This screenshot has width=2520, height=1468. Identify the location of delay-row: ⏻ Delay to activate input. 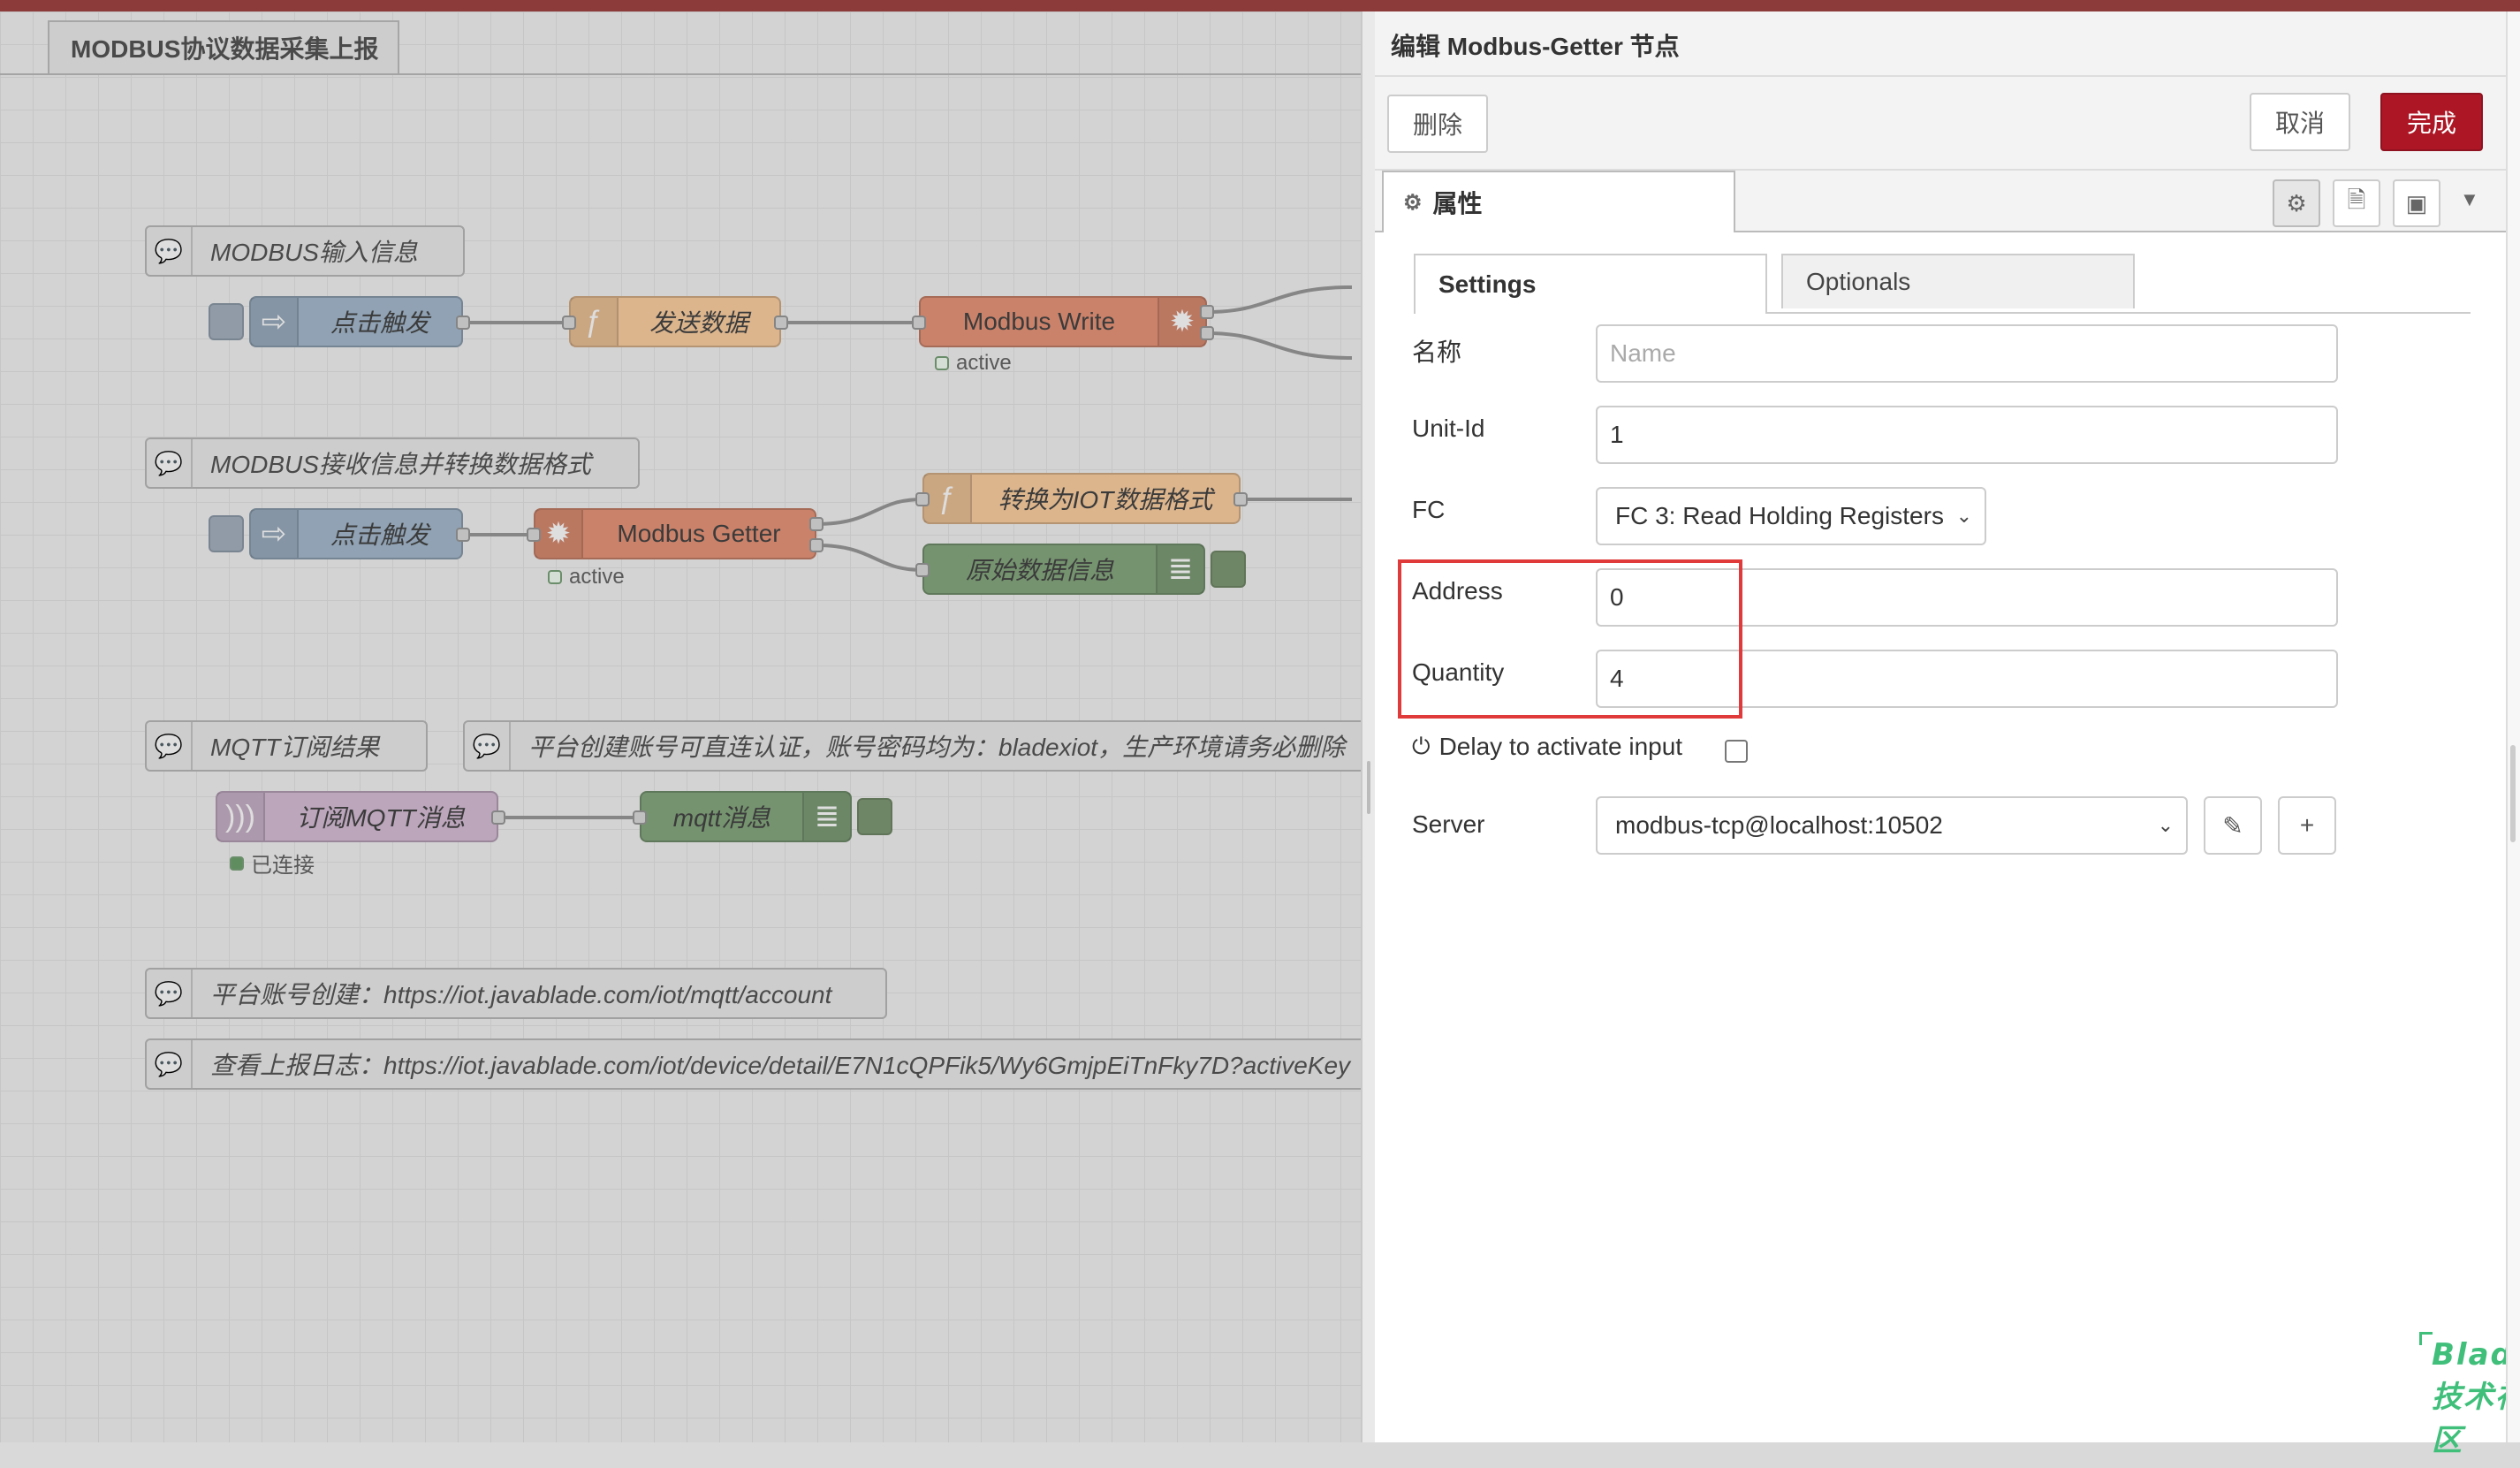
(1547, 747).